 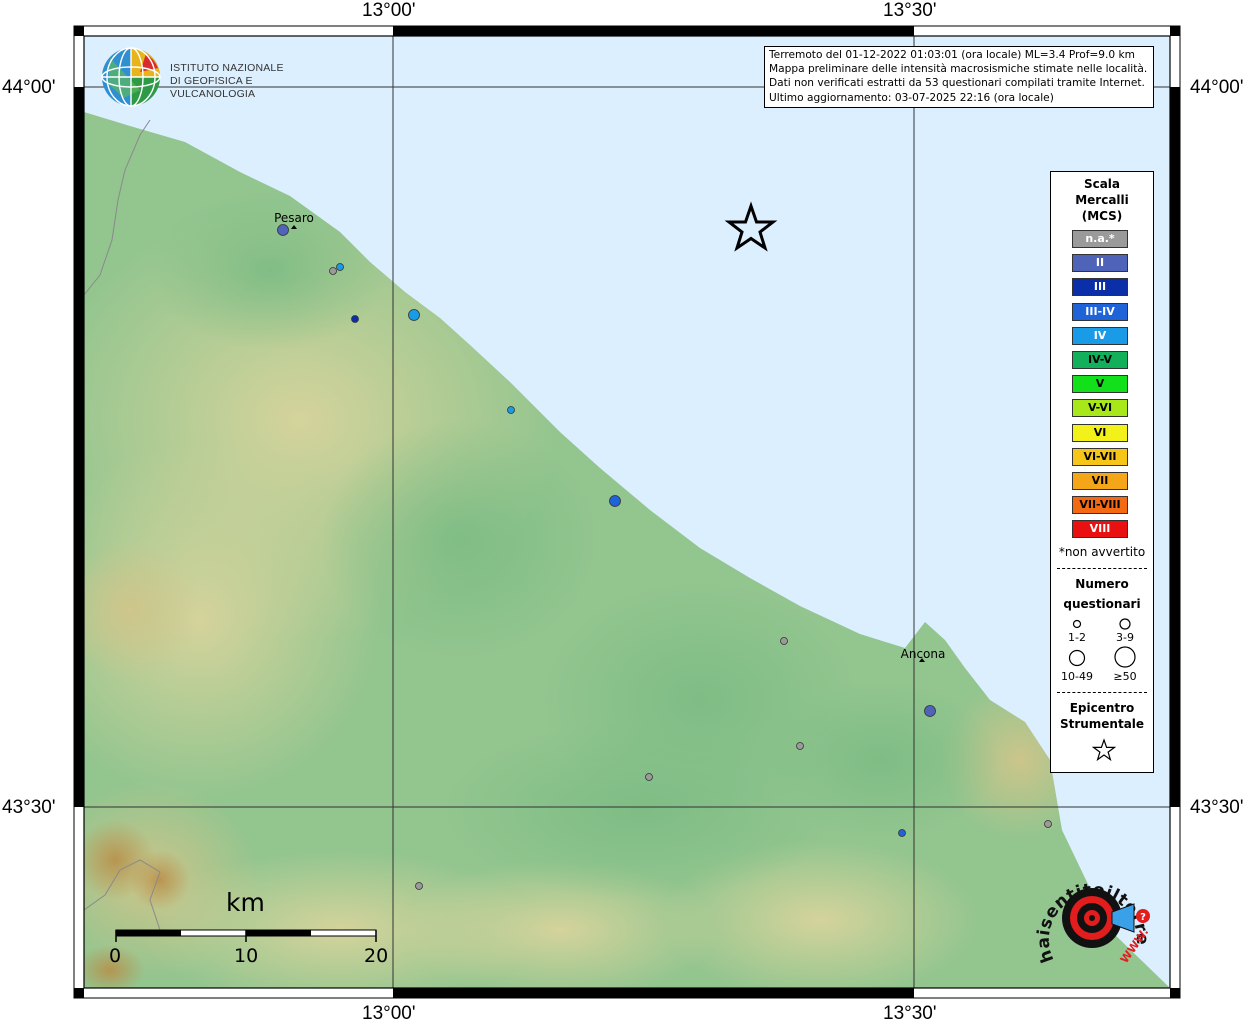 What do you see at coordinates (1102, 604) in the screenshot?
I see `legend-count-title-line2: questionari` at bounding box center [1102, 604].